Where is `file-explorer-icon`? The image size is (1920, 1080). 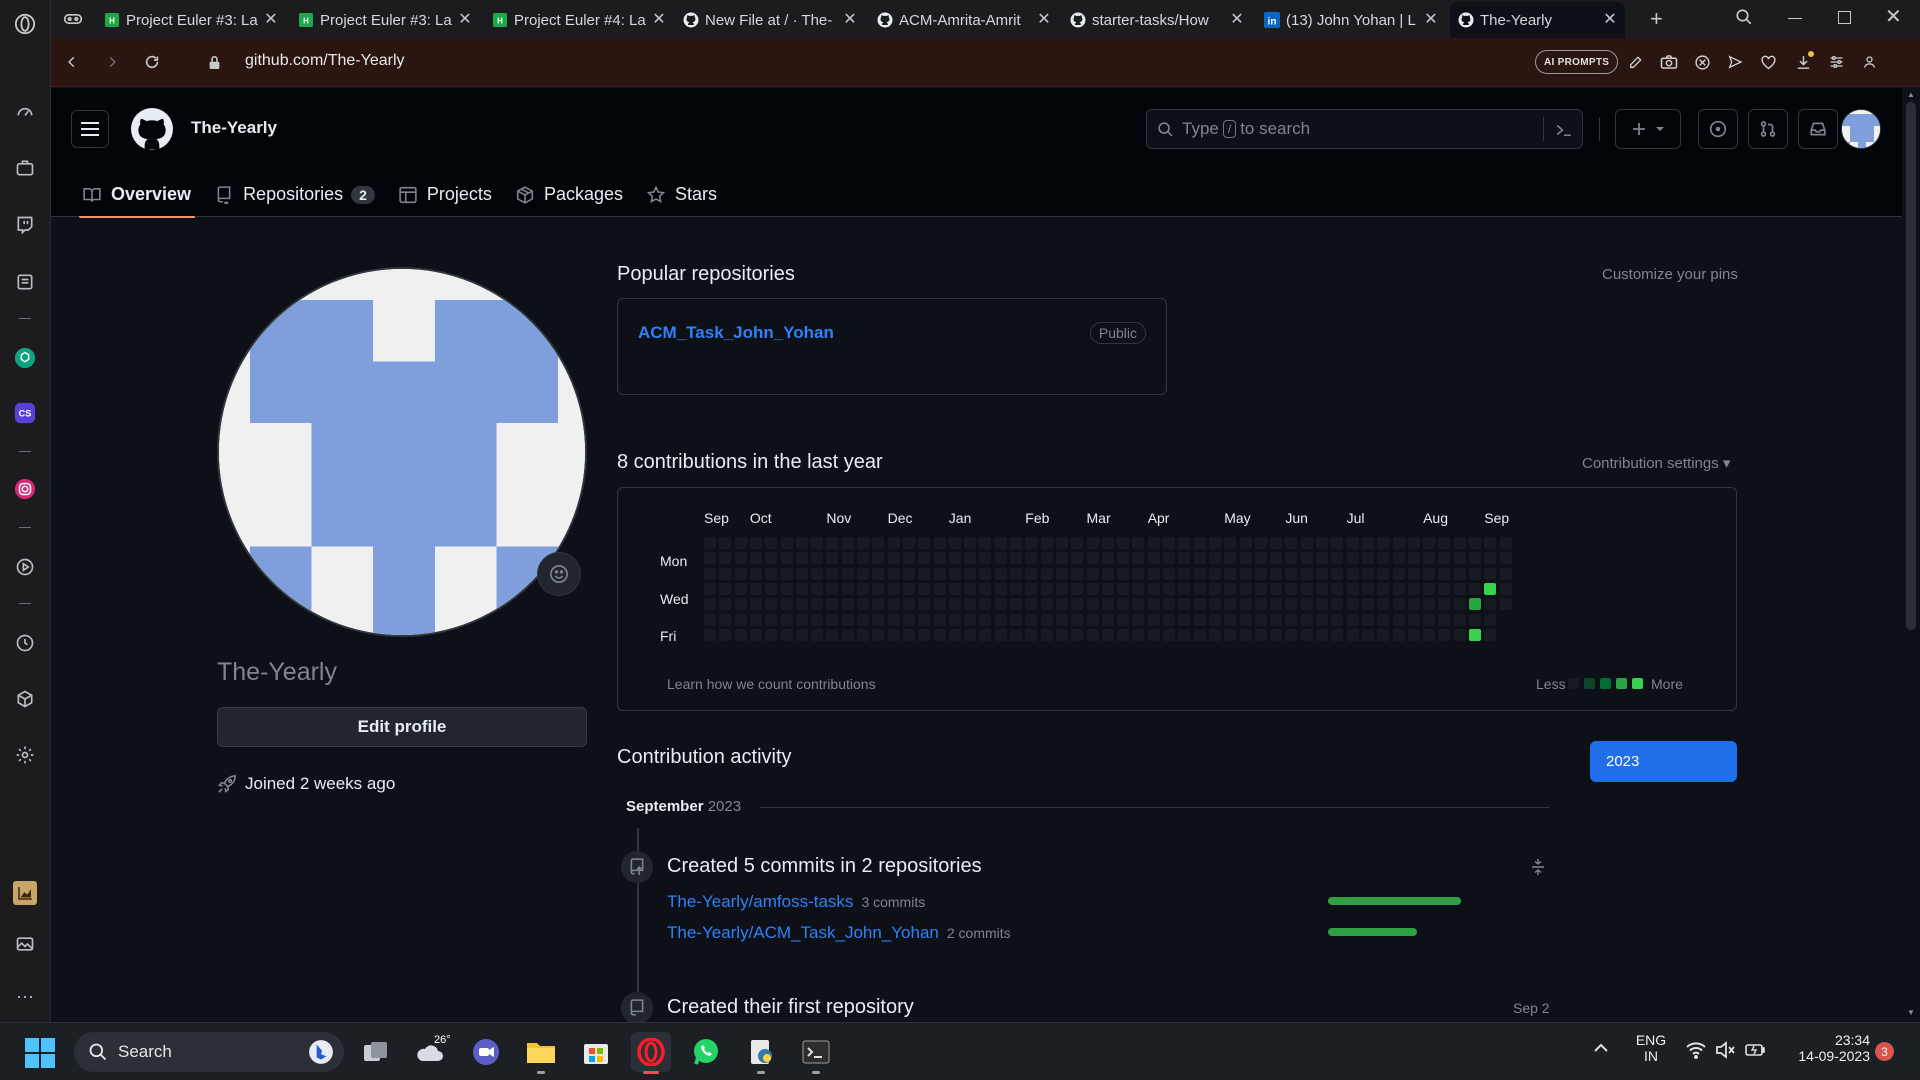 file-explorer-icon is located at coordinates (541, 1053).